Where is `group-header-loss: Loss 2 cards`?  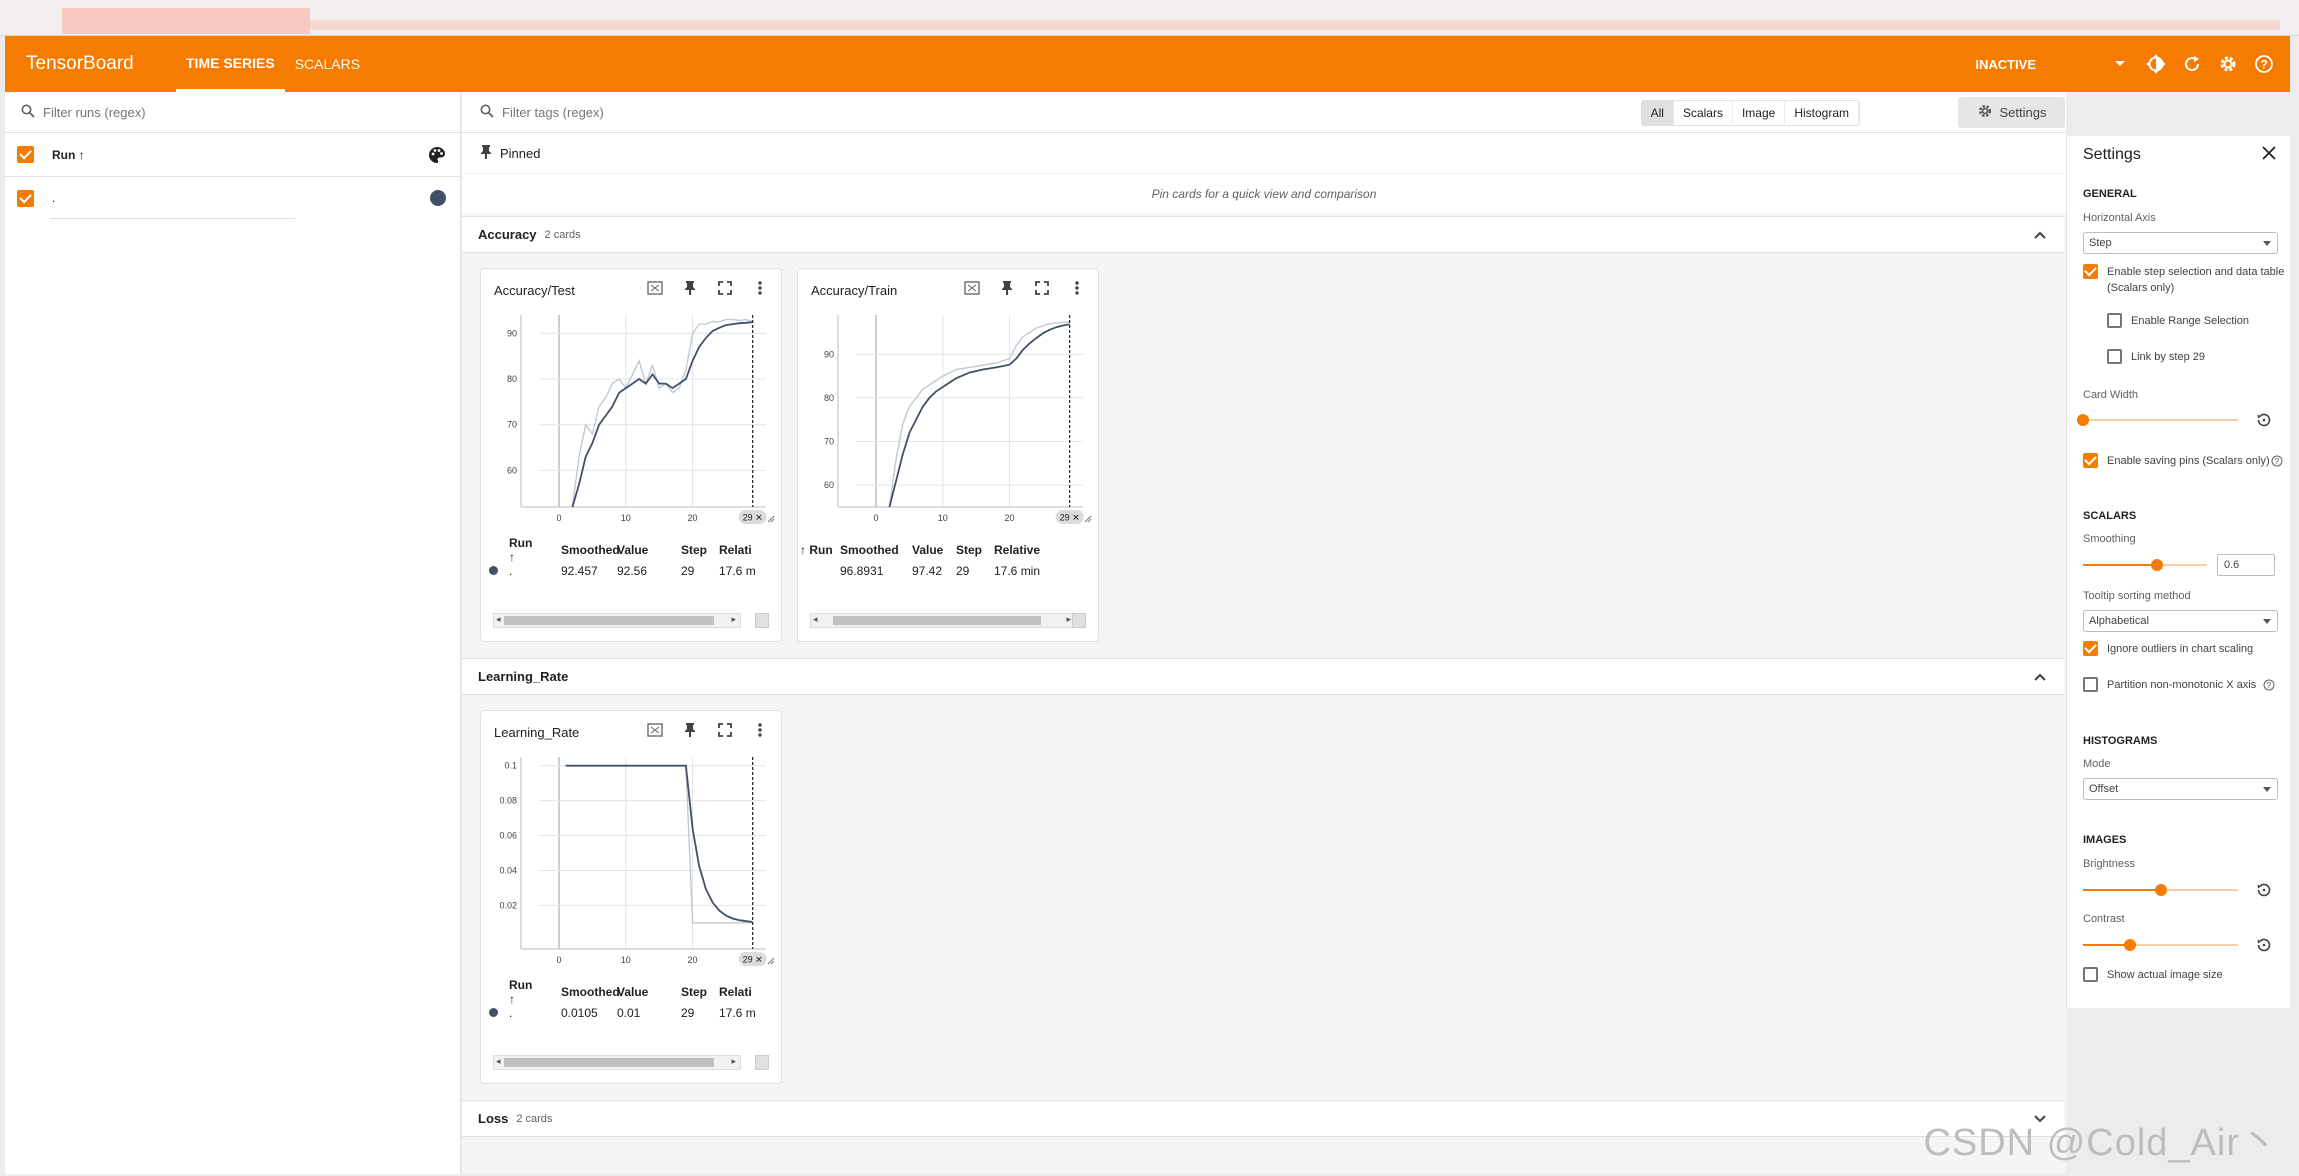
group-header-loss: Loss 2 cards is located at coordinates (1263, 1118).